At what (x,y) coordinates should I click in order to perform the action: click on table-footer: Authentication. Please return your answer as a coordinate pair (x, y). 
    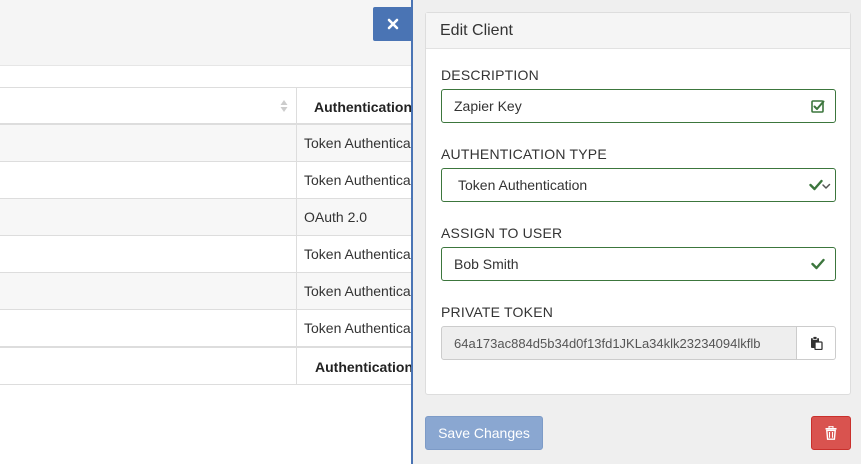
    Looking at the image, I should click on (210, 366).